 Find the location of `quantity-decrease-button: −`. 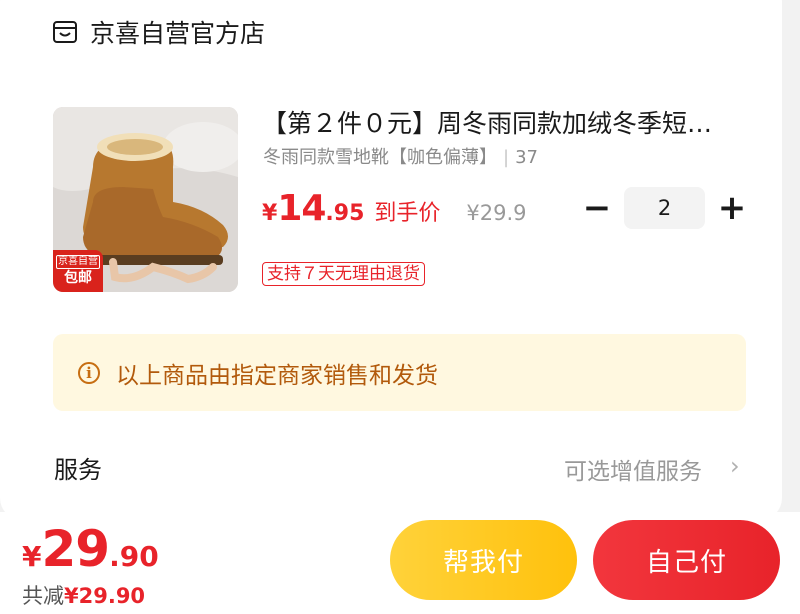

quantity-decrease-button: − is located at coordinates (597, 208).